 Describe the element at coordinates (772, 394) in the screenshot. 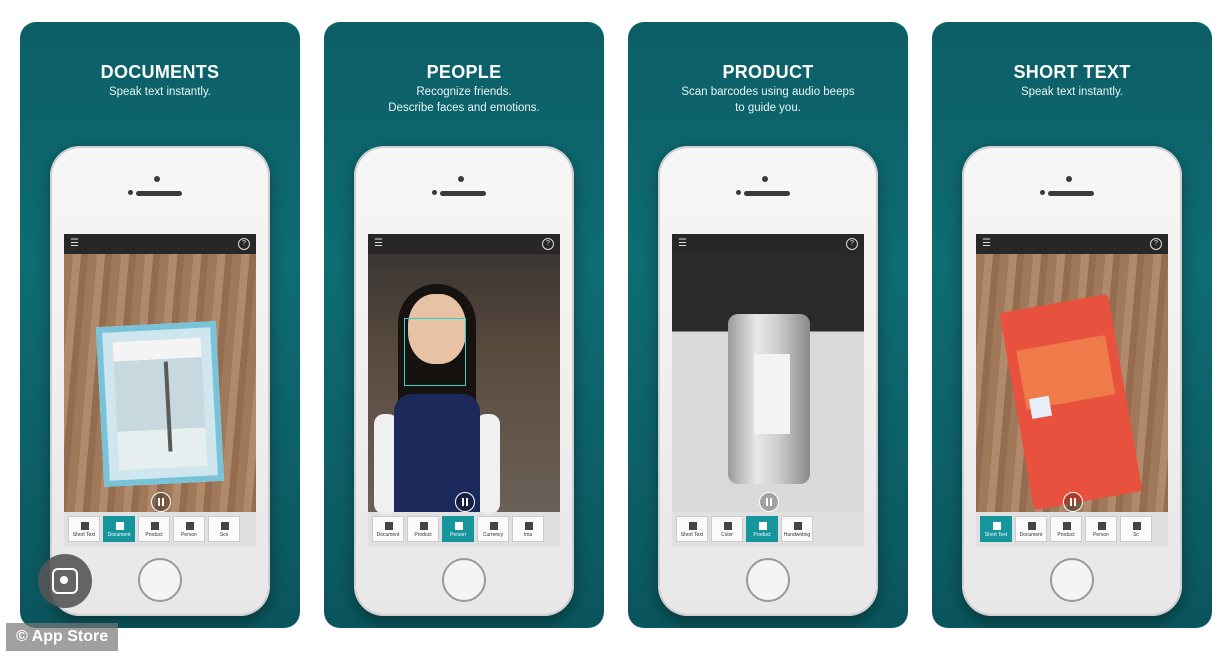

I see `nutrition-label` at that location.